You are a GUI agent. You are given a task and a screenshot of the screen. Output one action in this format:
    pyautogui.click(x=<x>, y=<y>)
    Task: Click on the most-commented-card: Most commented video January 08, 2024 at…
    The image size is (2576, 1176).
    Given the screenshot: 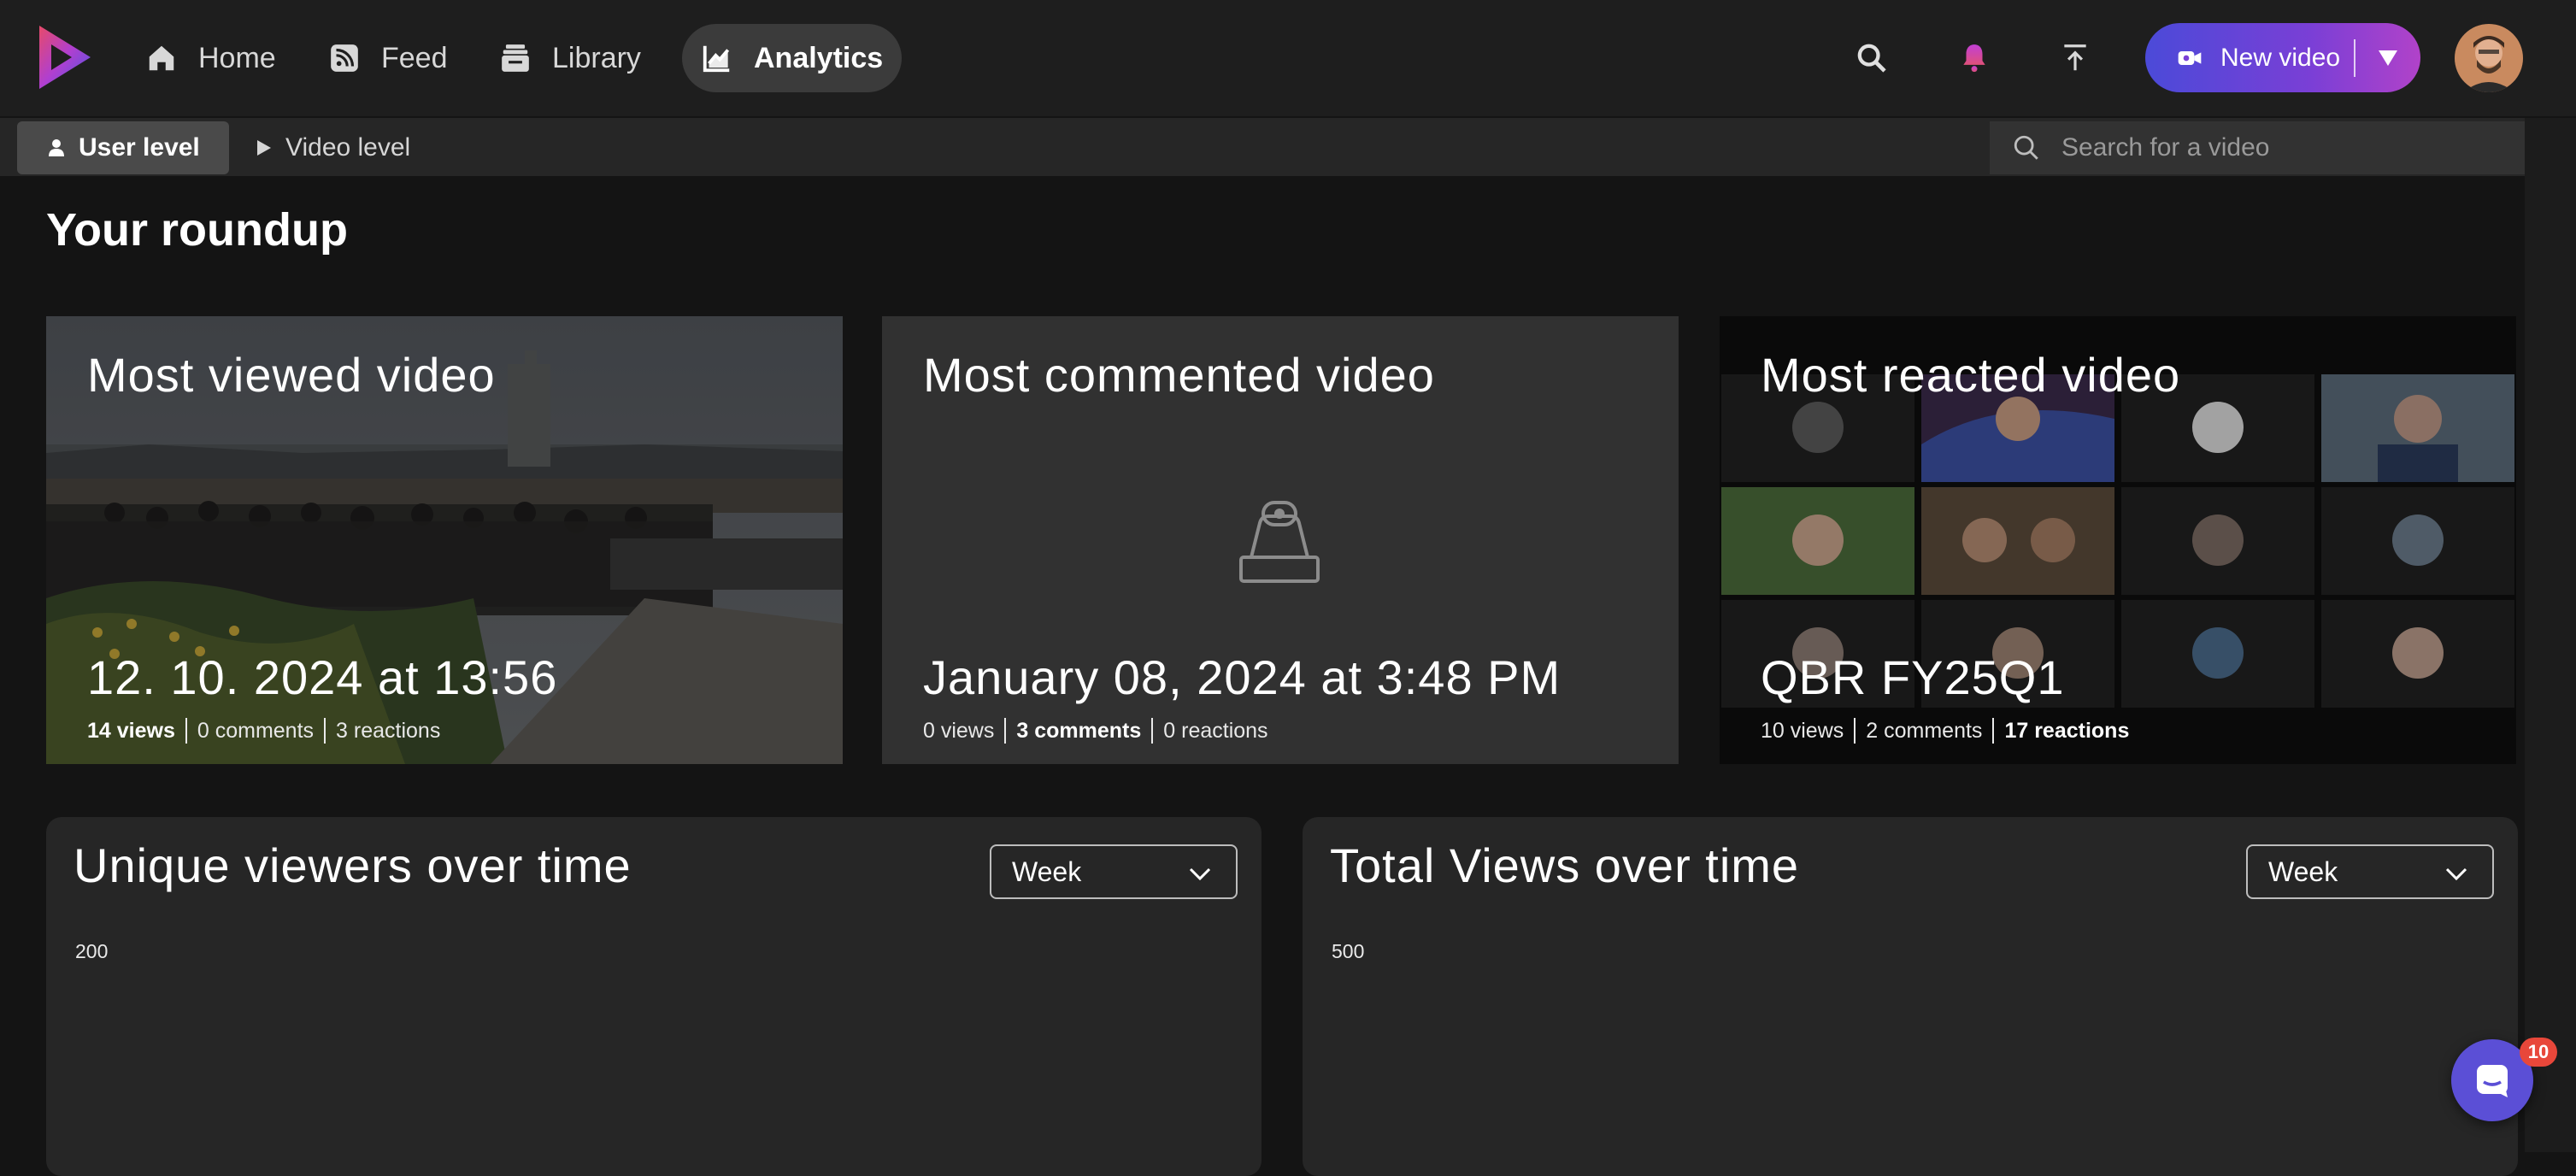 What is the action you would take?
    pyautogui.click(x=1280, y=540)
    